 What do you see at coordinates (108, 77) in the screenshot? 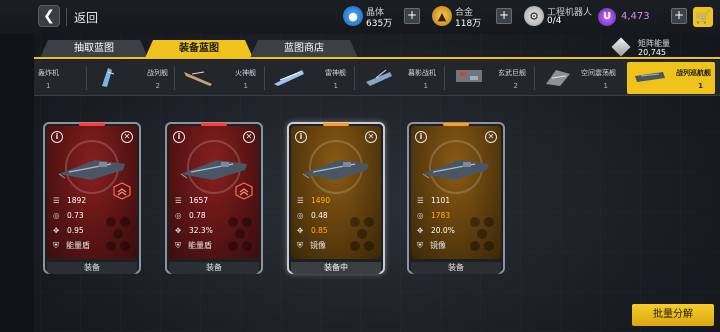
I see `battleship-icon` at bounding box center [108, 77].